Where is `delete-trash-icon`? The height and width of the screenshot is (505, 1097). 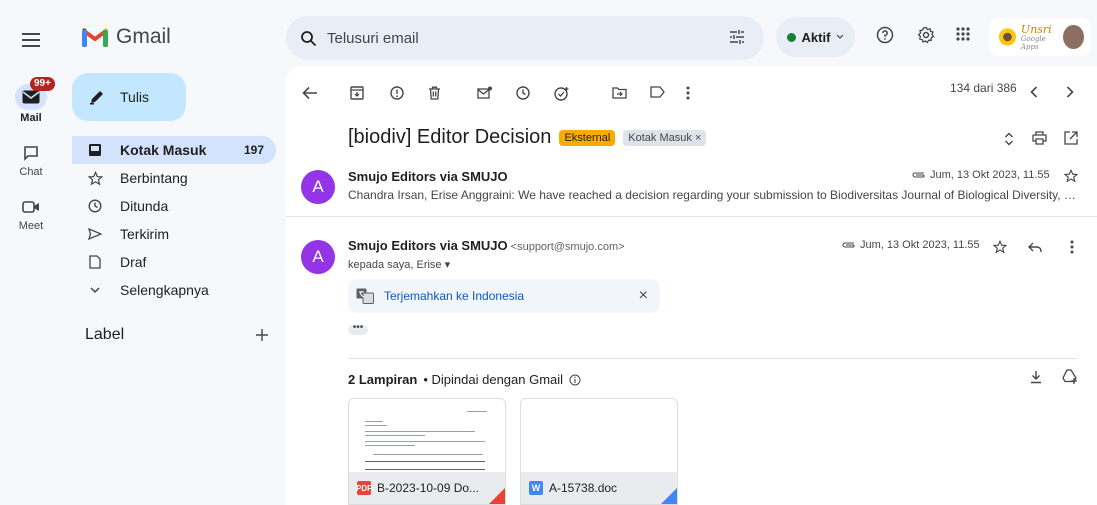 delete-trash-icon is located at coordinates (434, 93).